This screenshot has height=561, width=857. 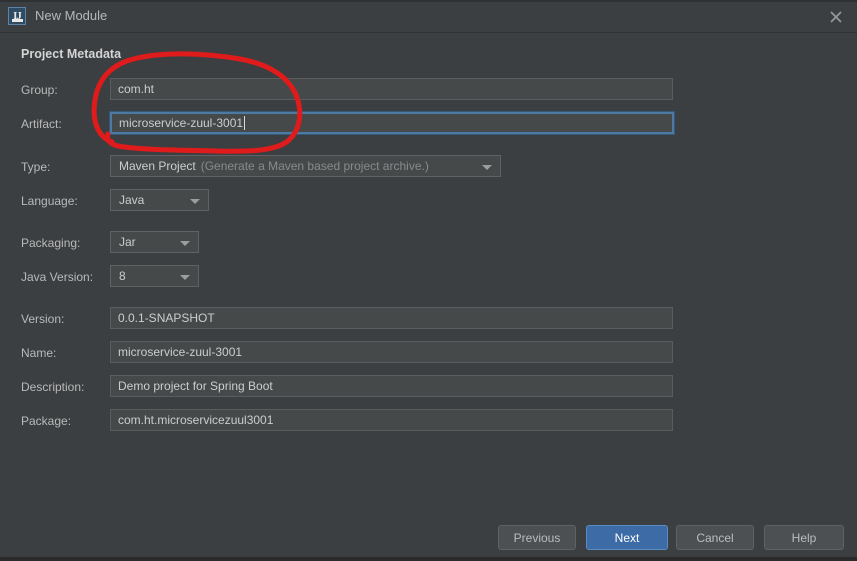 What do you see at coordinates (53, 387) in the screenshot?
I see `label-description: Description:` at bounding box center [53, 387].